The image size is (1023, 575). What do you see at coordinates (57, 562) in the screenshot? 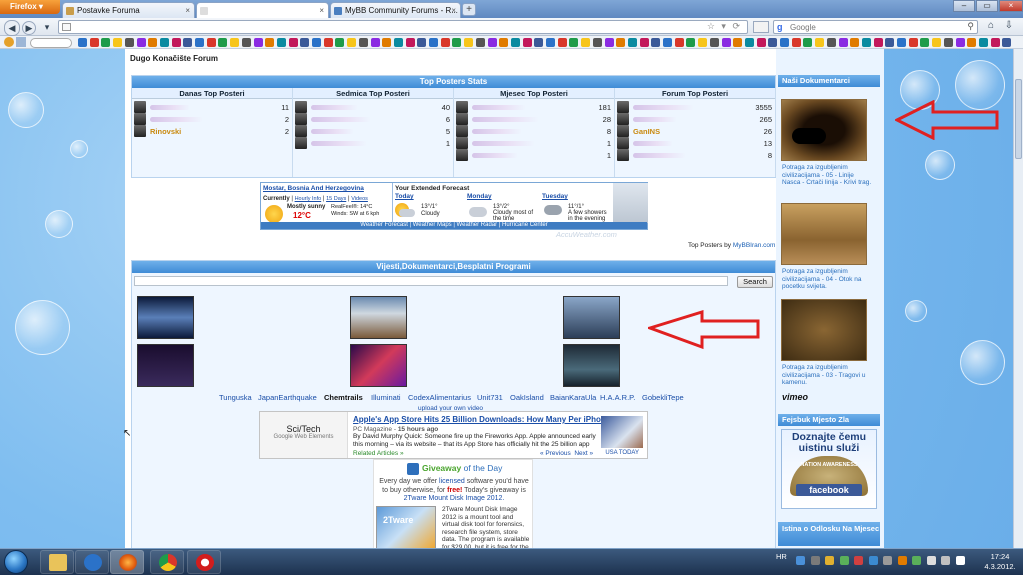
I see `explorer-taskbar-button` at bounding box center [57, 562].